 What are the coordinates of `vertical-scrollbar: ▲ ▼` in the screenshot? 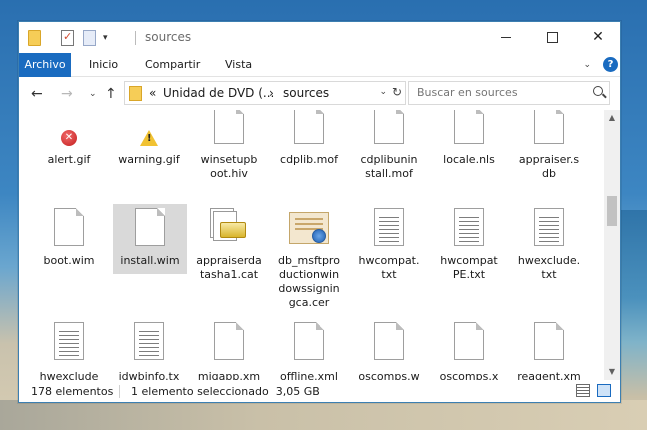 It's located at (612, 245).